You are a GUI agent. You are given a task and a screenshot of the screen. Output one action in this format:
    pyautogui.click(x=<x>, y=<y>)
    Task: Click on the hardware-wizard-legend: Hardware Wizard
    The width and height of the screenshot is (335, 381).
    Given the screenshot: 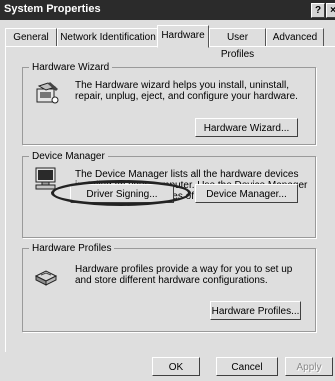 What is the action you would take?
    pyautogui.click(x=71, y=67)
    